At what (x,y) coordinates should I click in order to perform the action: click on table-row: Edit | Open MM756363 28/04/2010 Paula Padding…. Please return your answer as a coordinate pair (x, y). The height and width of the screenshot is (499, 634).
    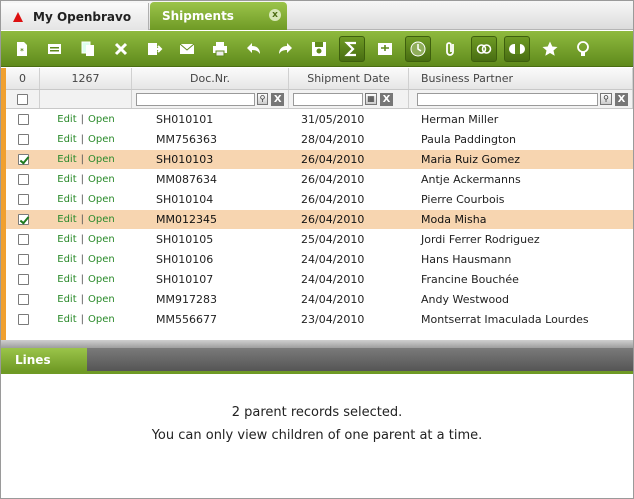
    Looking at the image, I should click on (319, 140).